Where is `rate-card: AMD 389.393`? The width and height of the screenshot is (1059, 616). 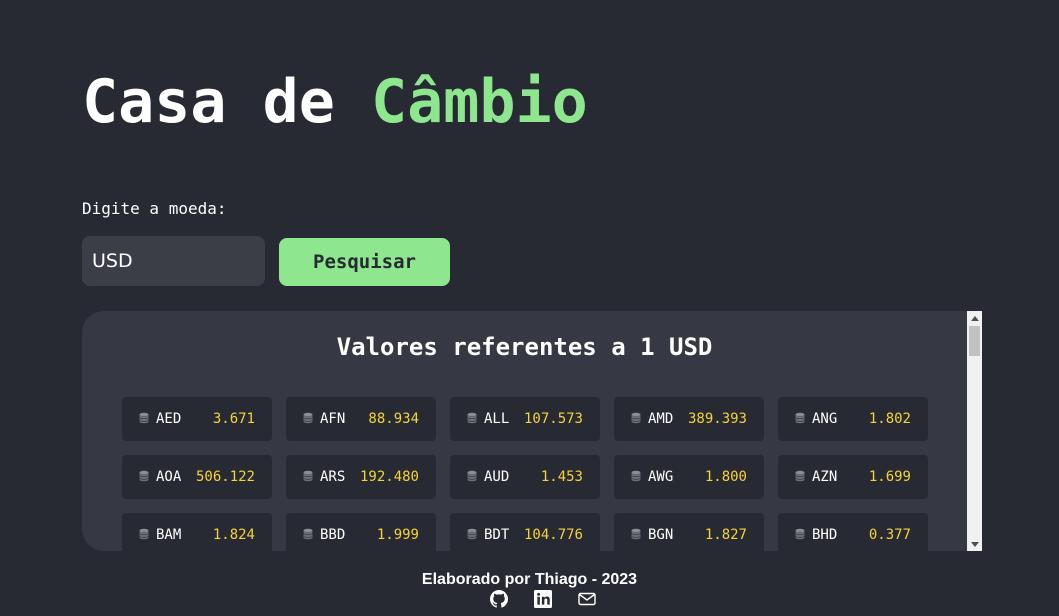 rate-card: AMD 389.393 is located at coordinates (689, 419).